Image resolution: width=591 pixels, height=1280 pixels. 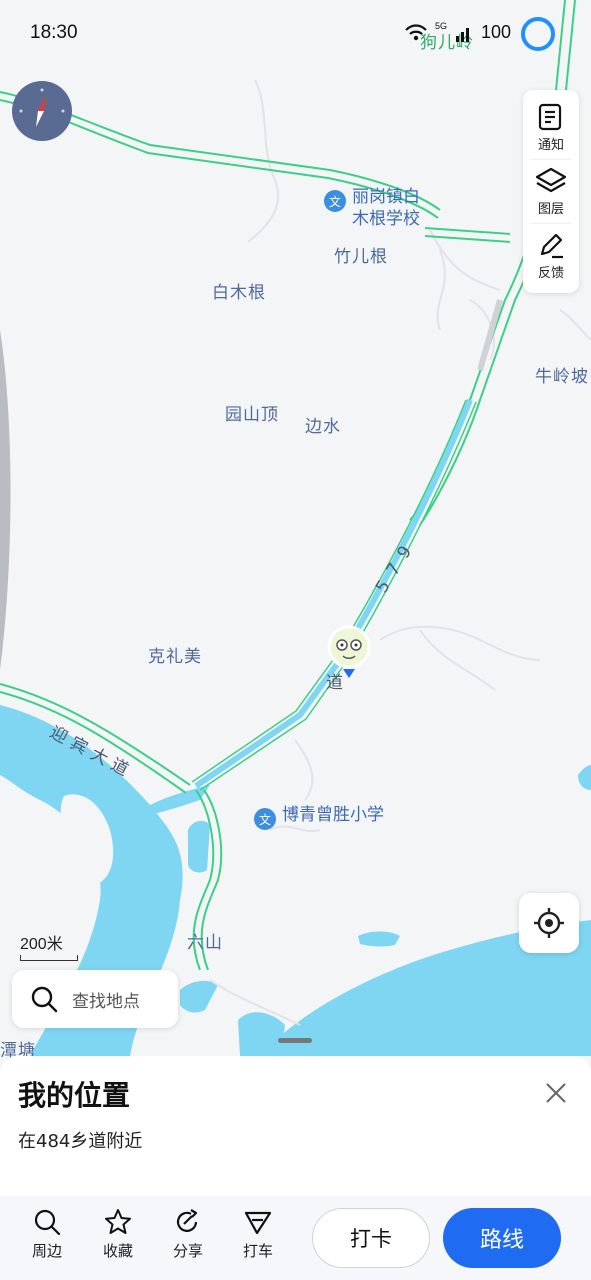 What do you see at coordinates (295, 1238) in the screenshot?
I see `action-bar: 周边 收藏 分享 打车 打卡 路线` at bounding box center [295, 1238].